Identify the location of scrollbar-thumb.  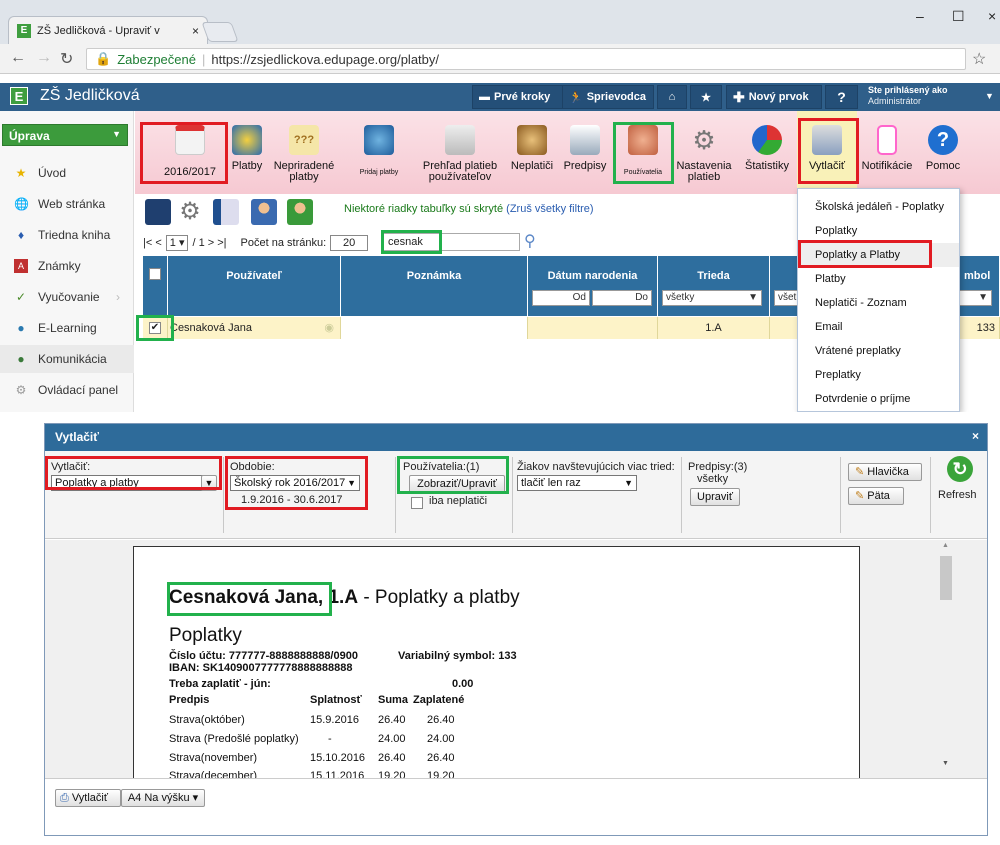
(946, 578).